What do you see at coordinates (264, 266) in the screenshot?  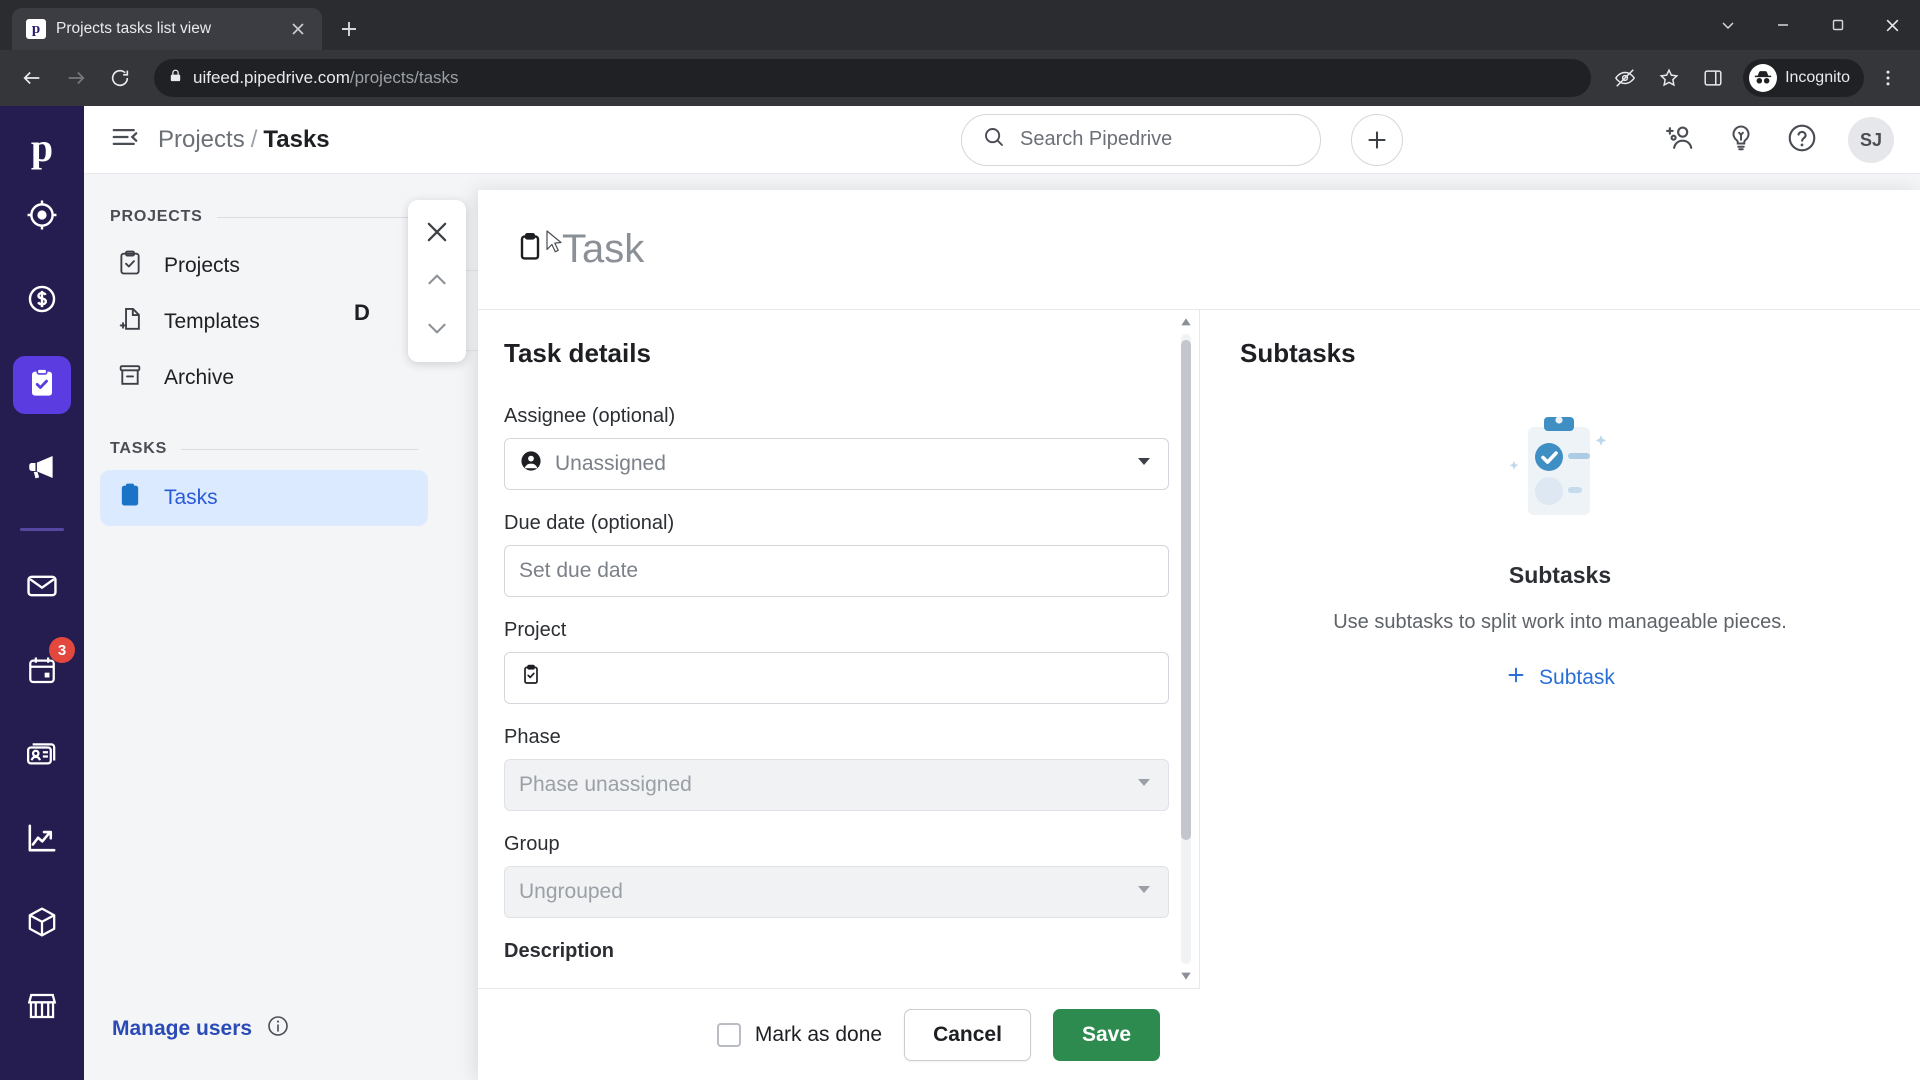 I see `sidebar-item-projects-link: Projects` at bounding box center [264, 266].